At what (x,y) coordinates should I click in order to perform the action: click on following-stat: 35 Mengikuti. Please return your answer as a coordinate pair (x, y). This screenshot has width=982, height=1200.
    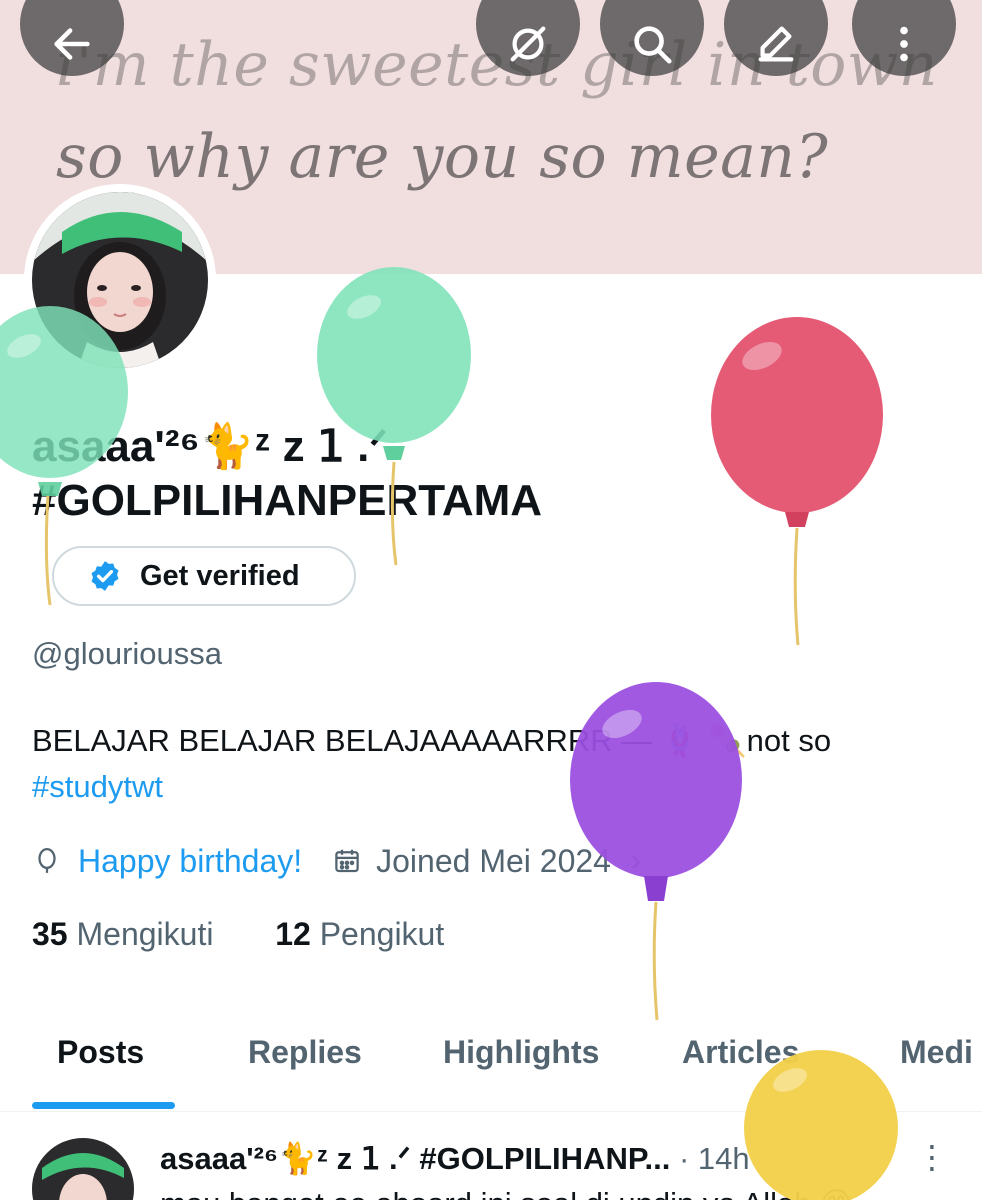
    Looking at the image, I should click on (122, 934).